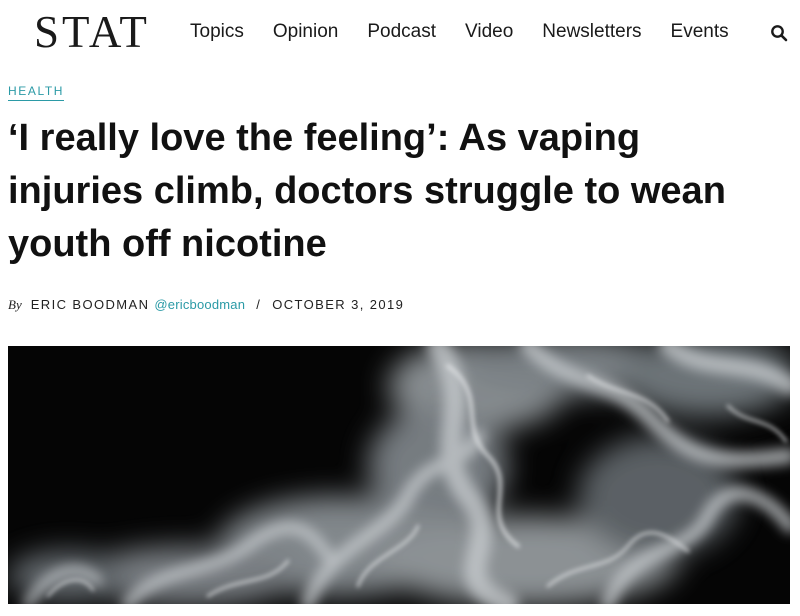 This screenshot has width=800, height=616. What do you see at coordinates (779, 33) in the screenshot?
I see `search-icon` at bounding box center [779, 33].